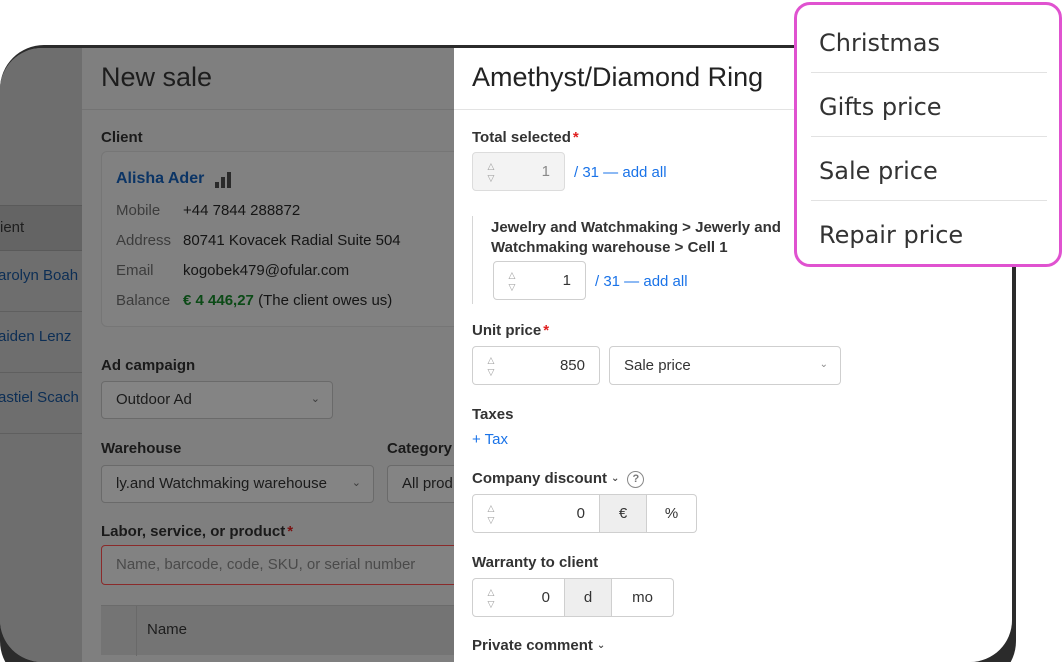 This screenshot has width=1064, height=662. Describe the element at coordinates (221, 483) in the screenshot. I see `warehouse-value: ly.and Watchmaking warehouse` at that location.